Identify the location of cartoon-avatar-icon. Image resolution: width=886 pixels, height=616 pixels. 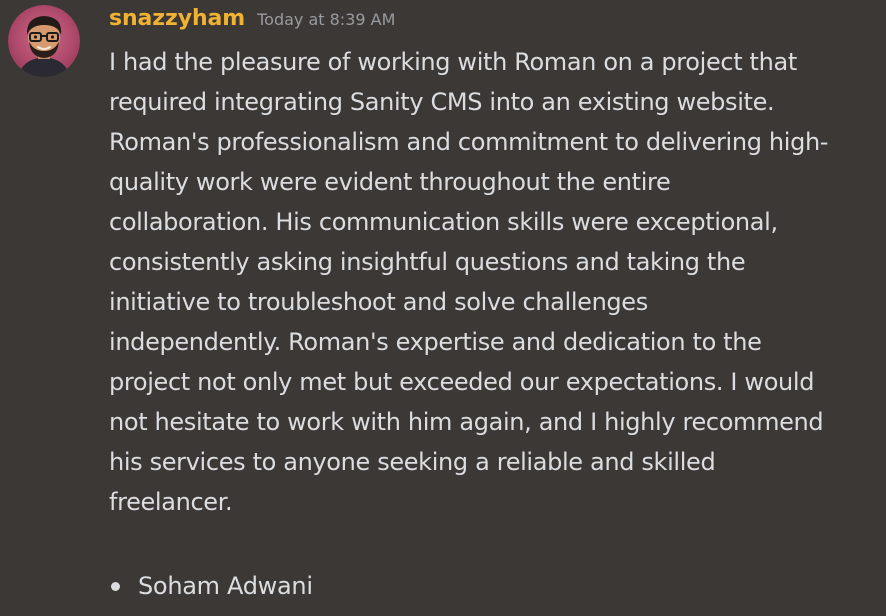
(44, 41).